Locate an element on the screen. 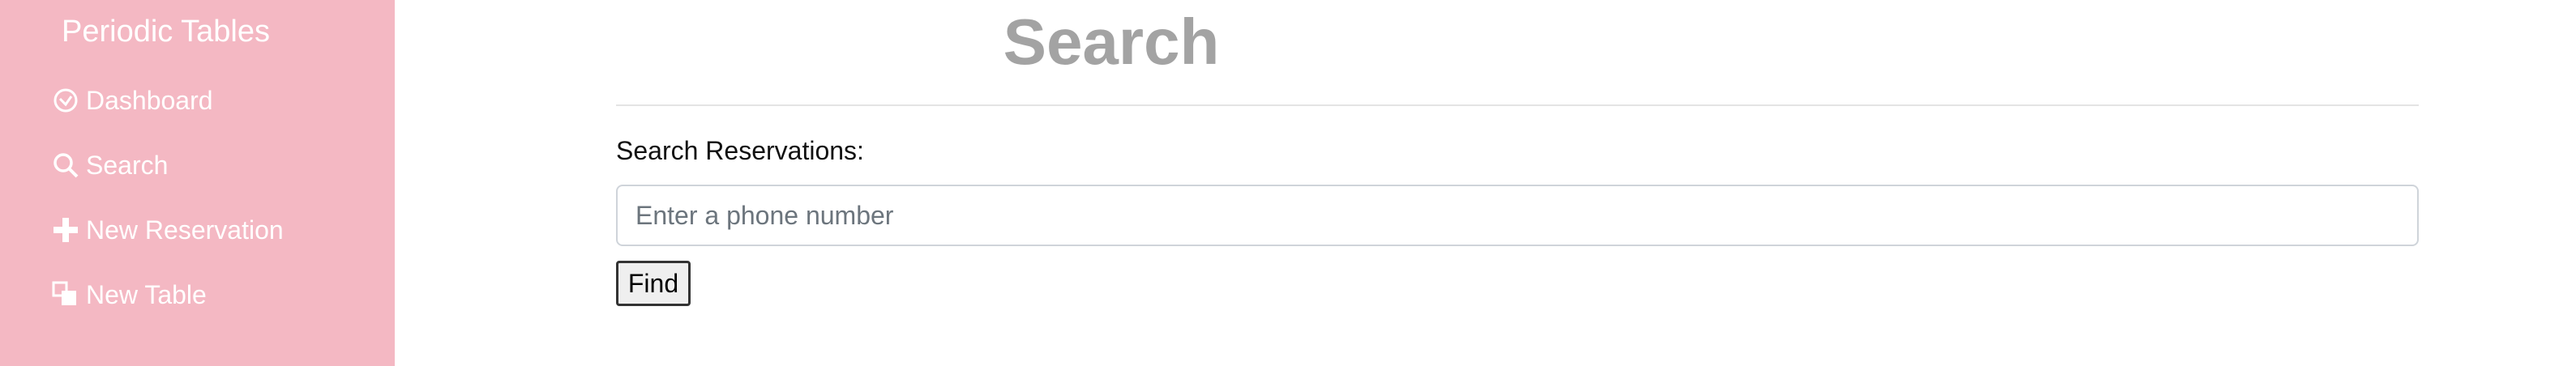  nav-label-search: Search is located at coordinates (127, 165).